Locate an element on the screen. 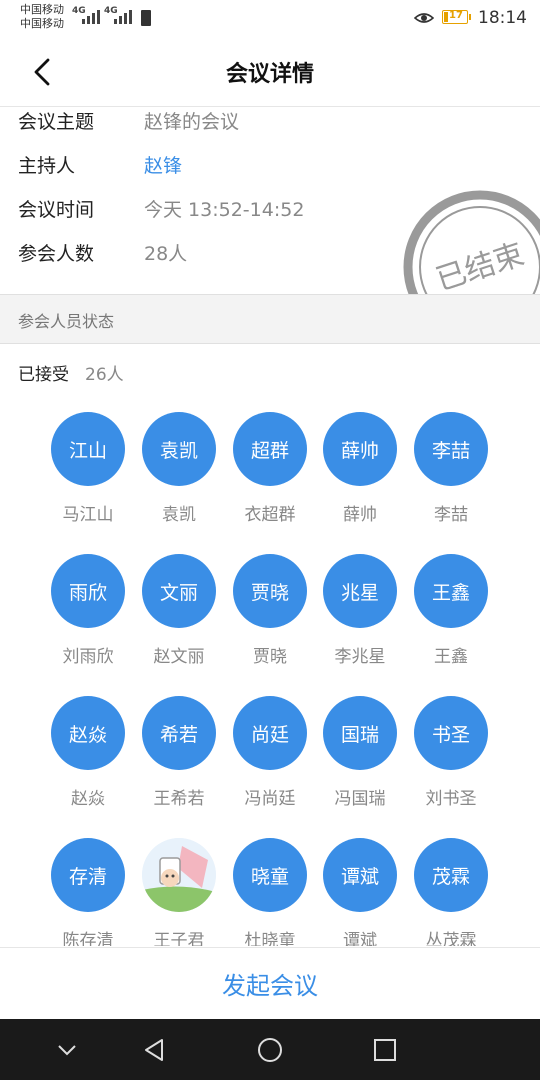 The width and height of the screenshot is (540, 1080). avatar-photo is located at coordinates (179, 875).